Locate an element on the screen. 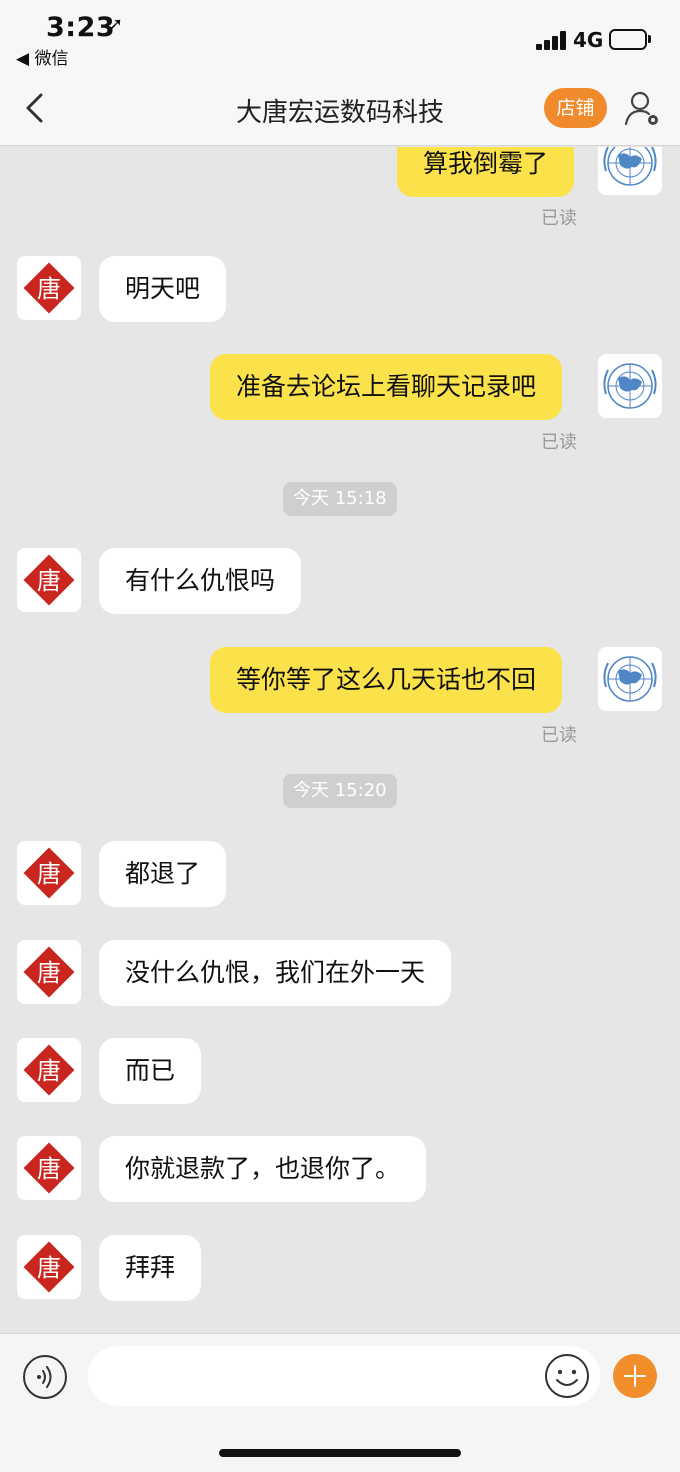  message-bubble-incoming: 拜拜 is located at coordinates (150, 1268).